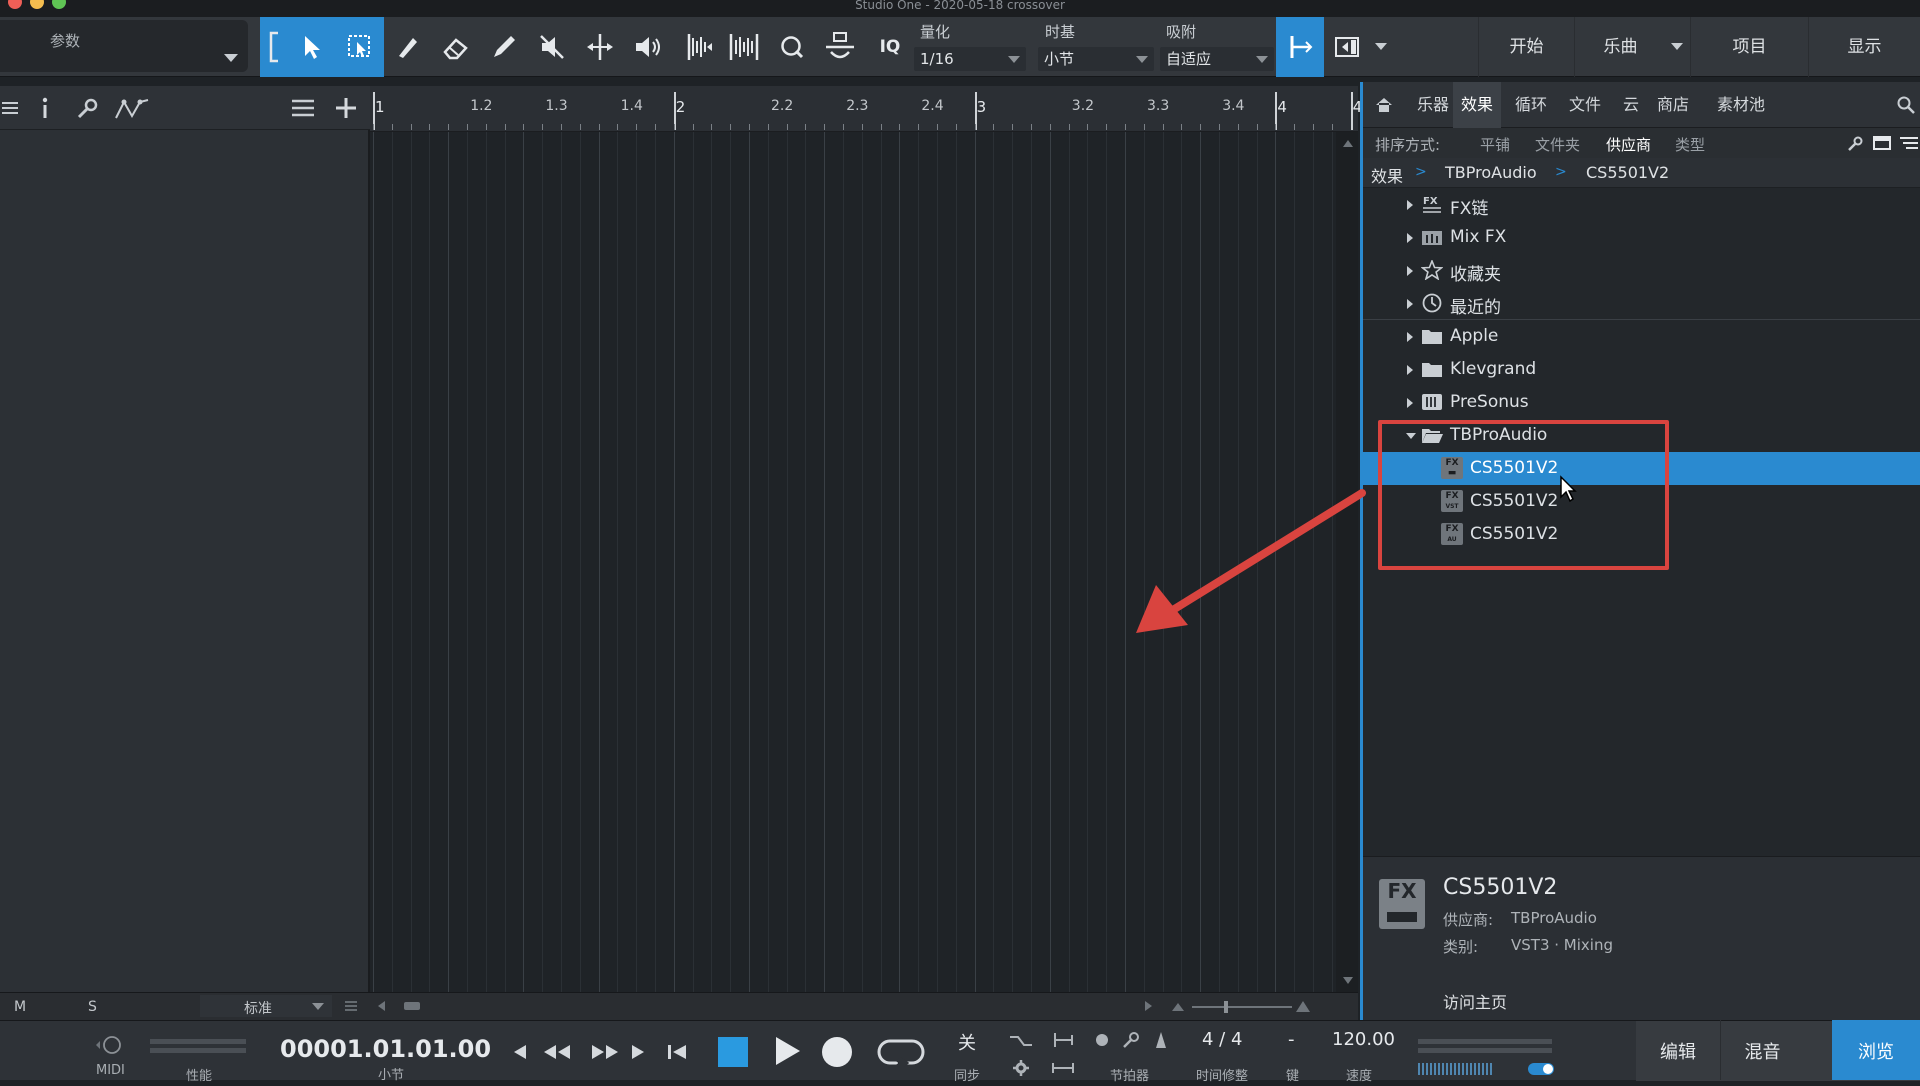 This screenshot has width=1920, height=1086. Describe the element at coordinates (20, 1007) in the screenshot. I see `mute-all-button: M` at that location.